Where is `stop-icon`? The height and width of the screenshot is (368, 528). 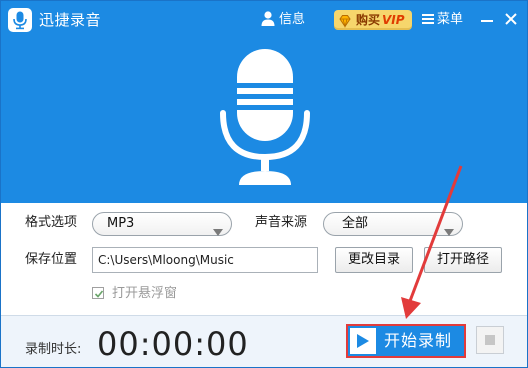 stop-icon is located at coordinates (490, 340).